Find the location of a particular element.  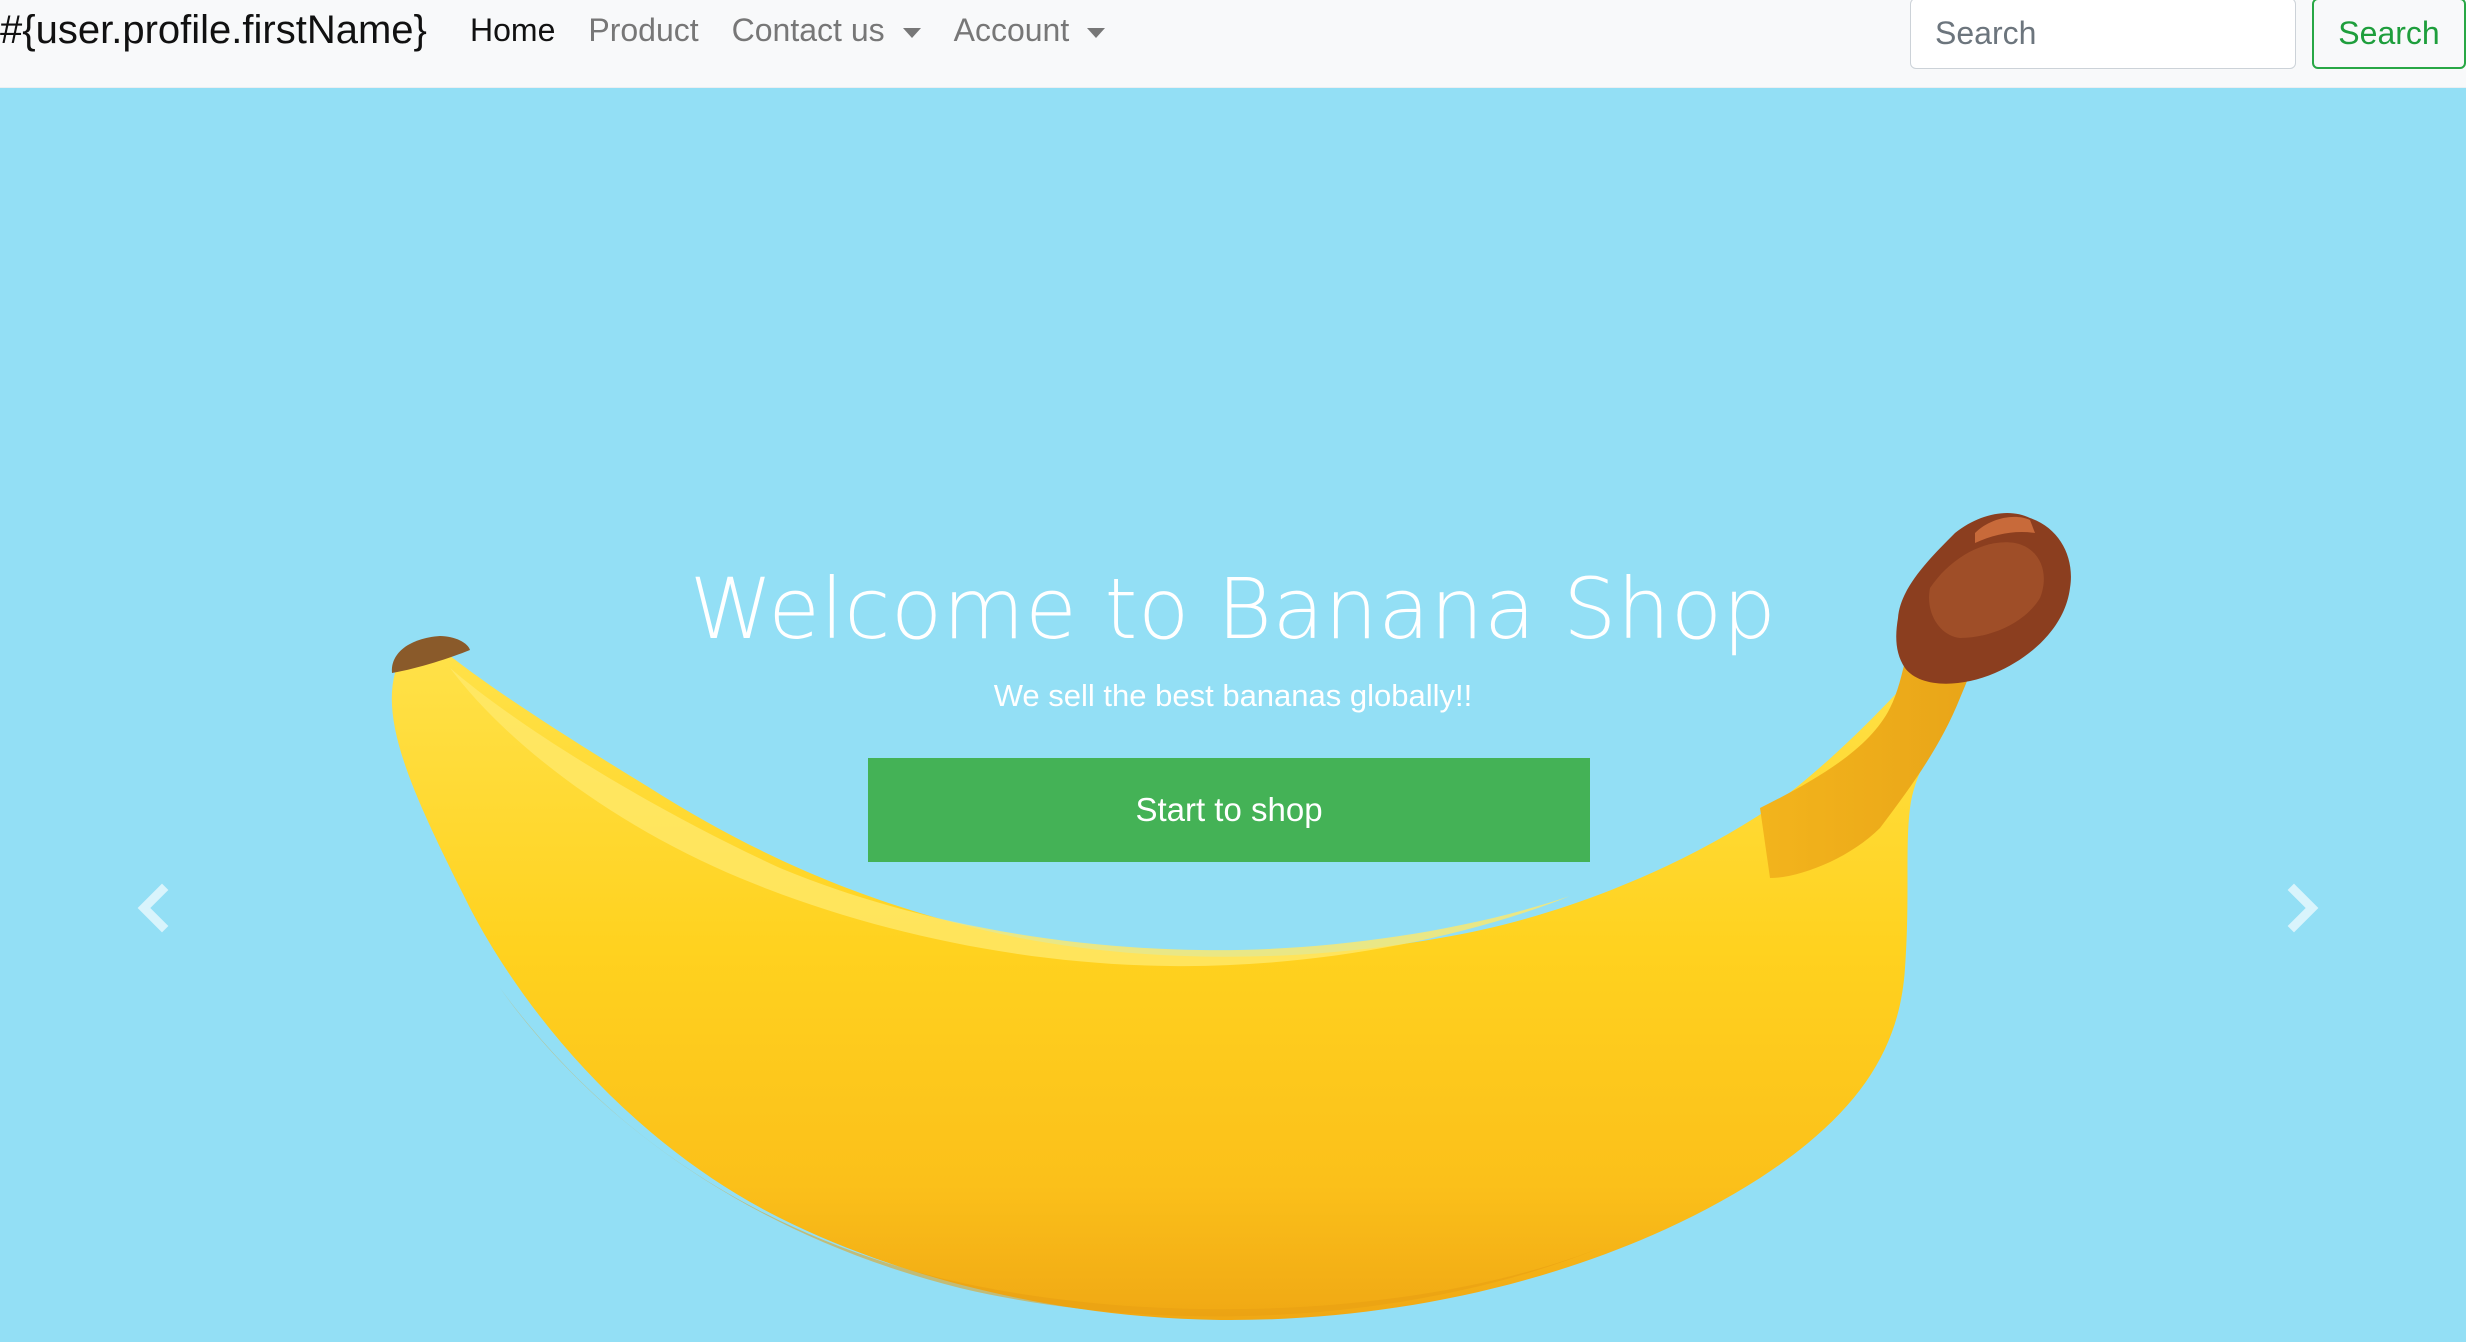

carousel-next-button is located at coordinates (2302, 908).